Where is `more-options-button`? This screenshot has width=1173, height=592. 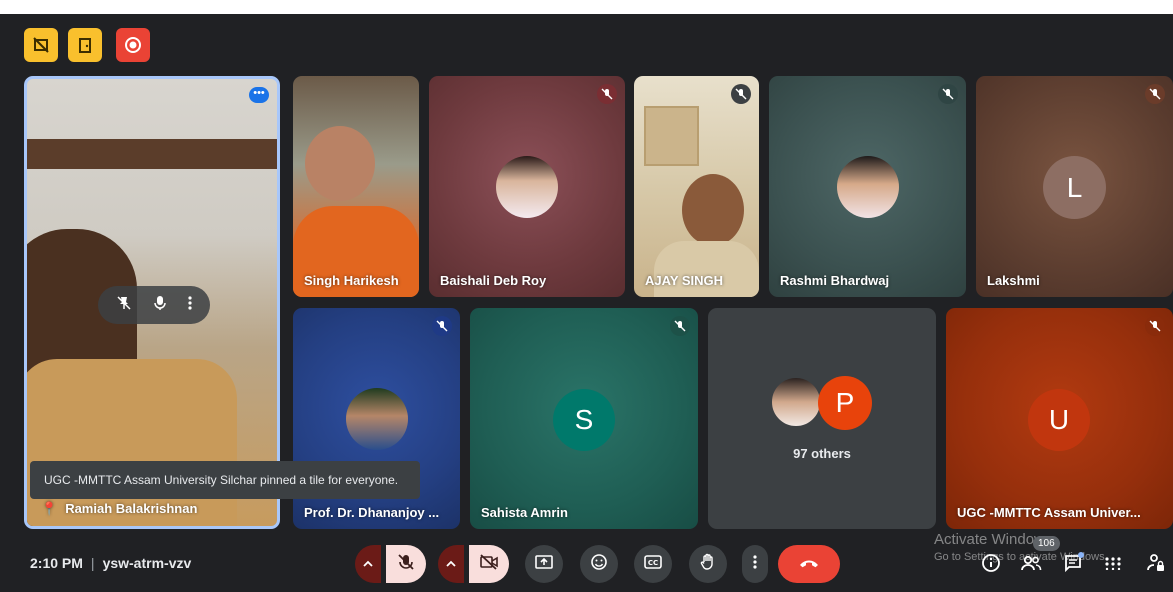 more-options-button is located at coordinates (755, 564).